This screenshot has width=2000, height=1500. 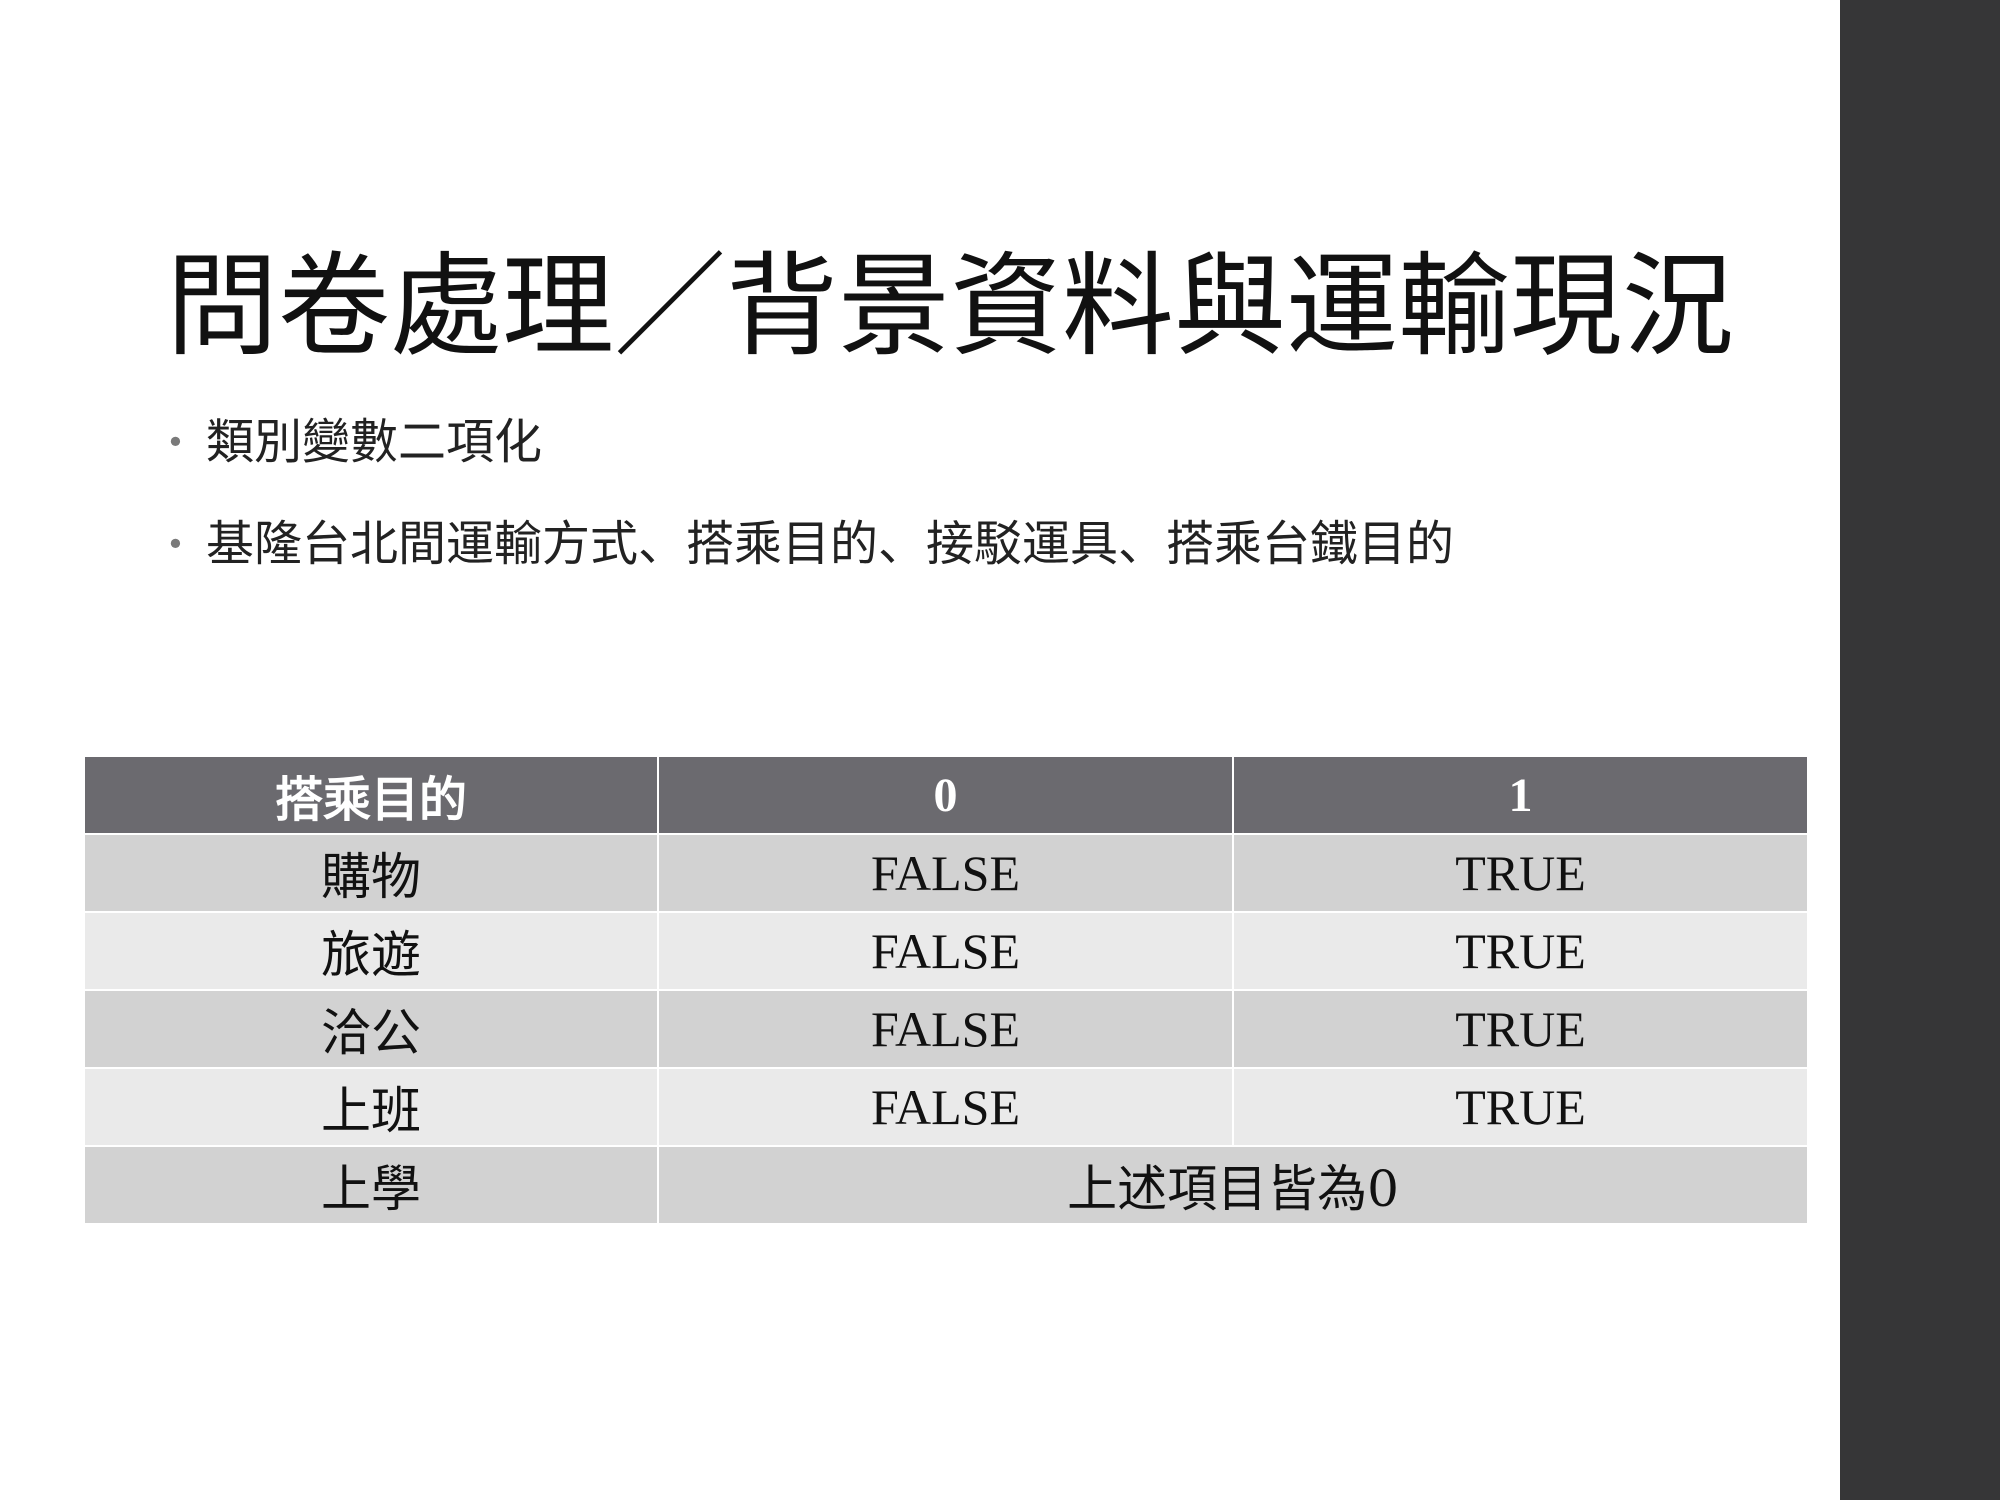 I want to click on header-purpose: 搭乘目的, so click(x=371, y=795).